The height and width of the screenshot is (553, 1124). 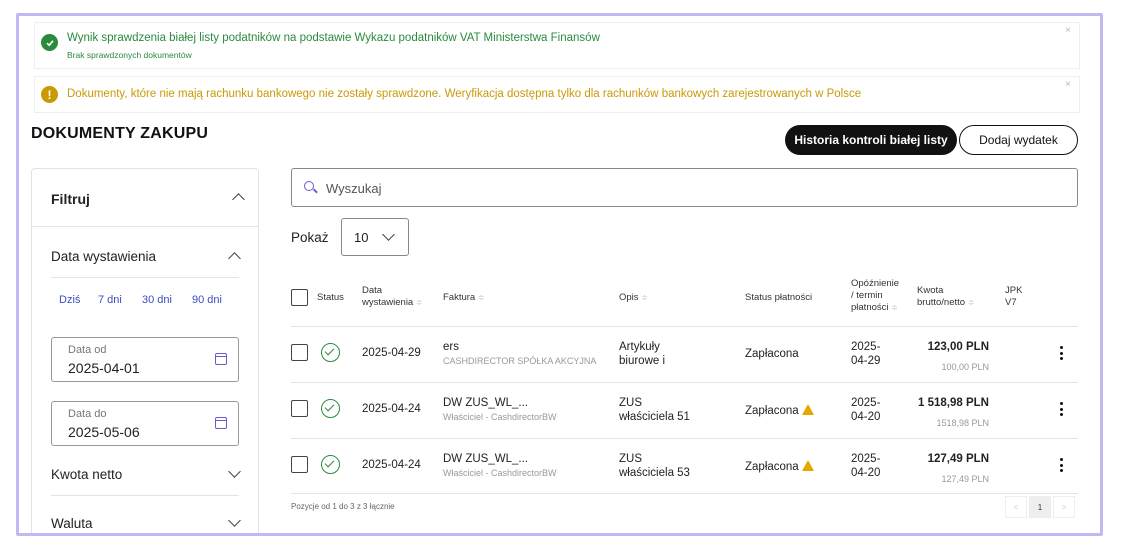 I want to click on header-date-line1: Data, so click(x=372, y=290).